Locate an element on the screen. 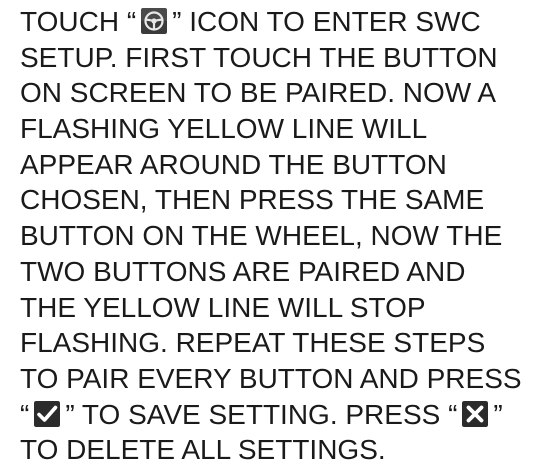 The width and height of the screenshot is (540, 468). instruction-line-5: APPEAR AROUND THE BUTTON is located at coordinates (233, 164).